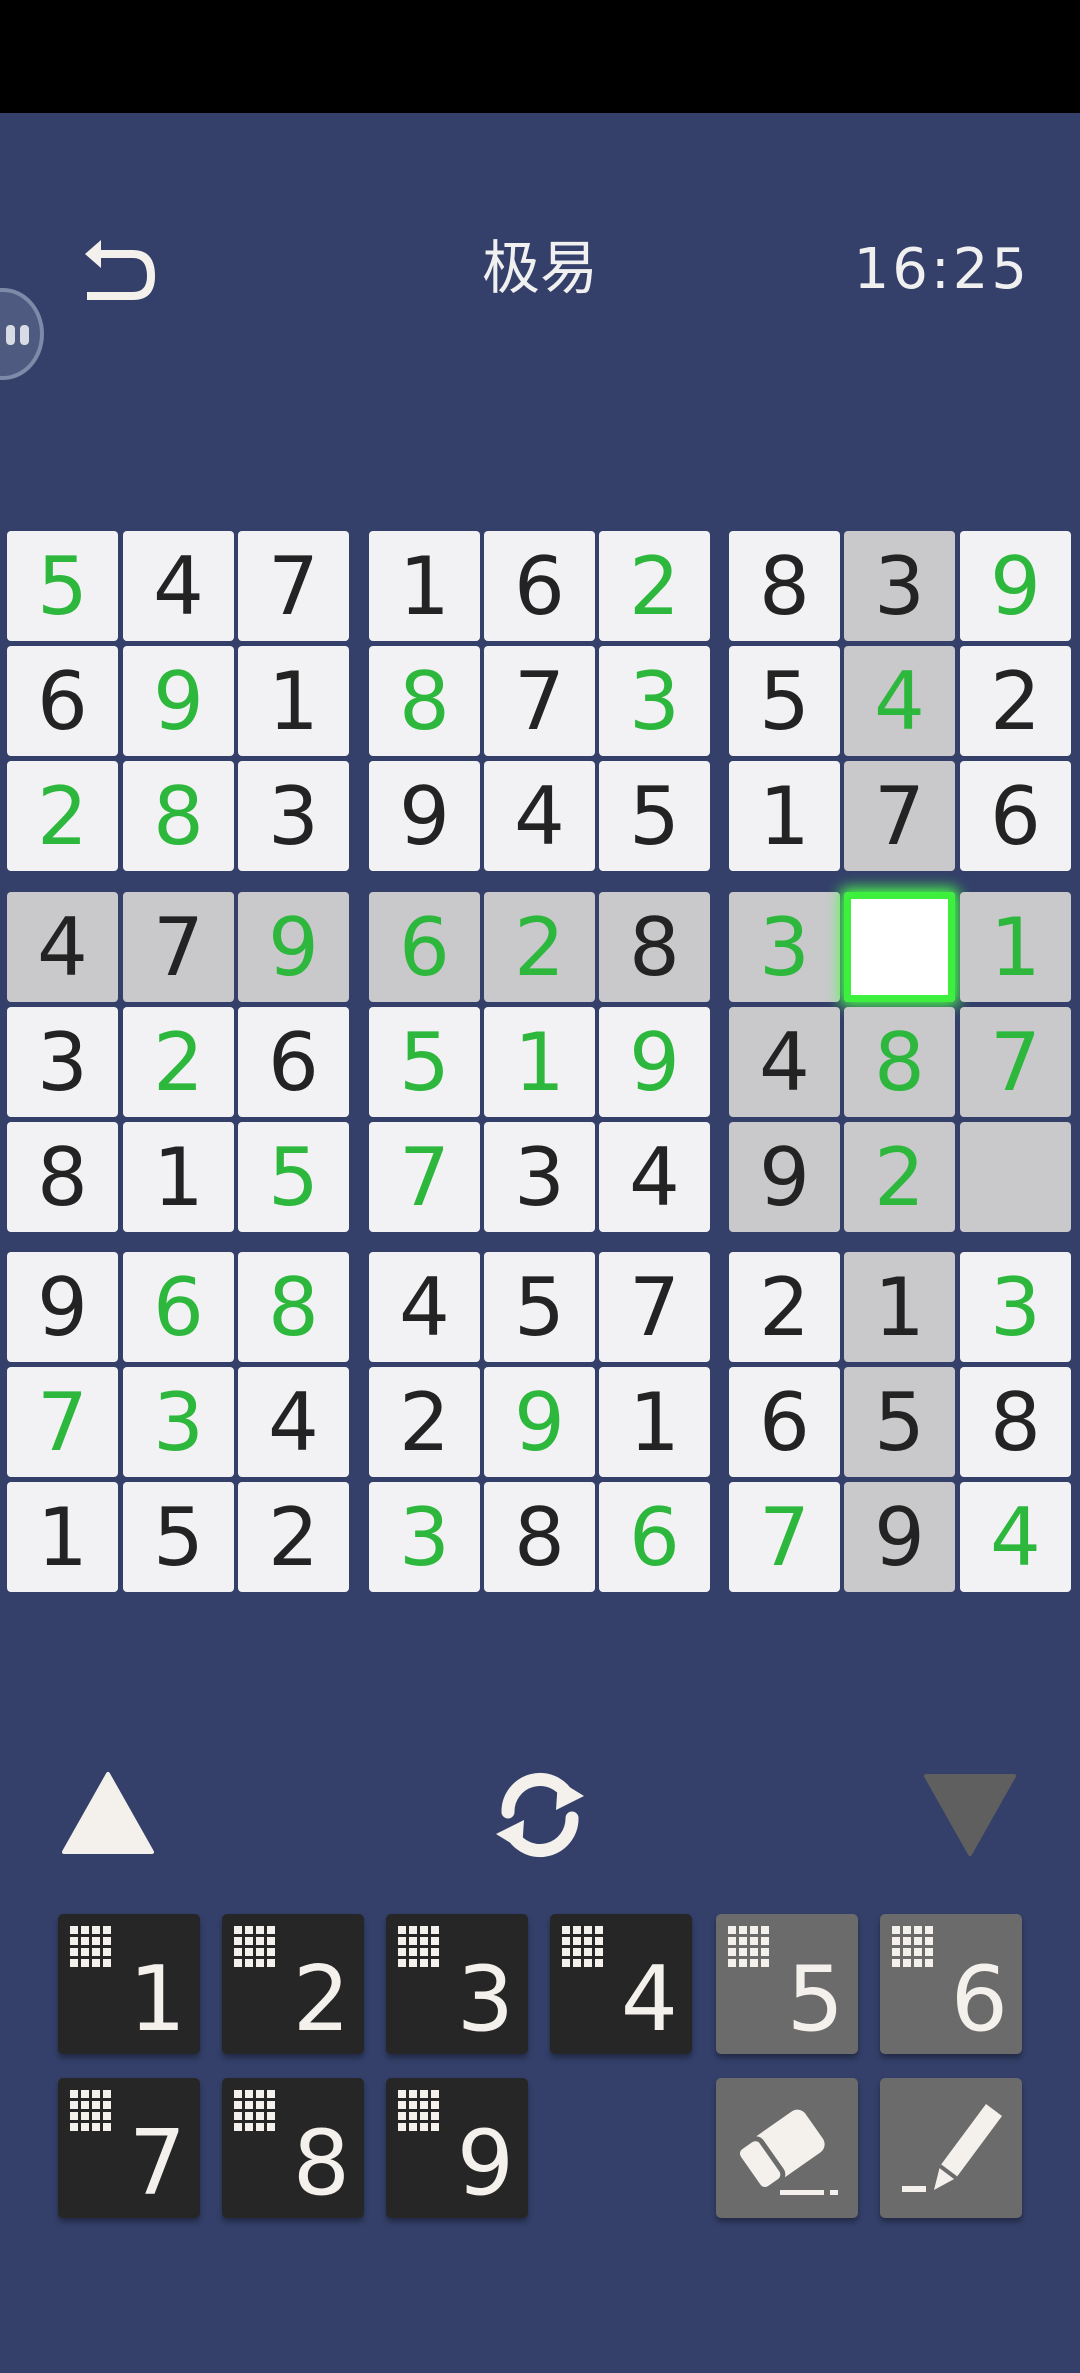  I want to click on sudoku-cell-r3c3: 3, so click(293, 816).